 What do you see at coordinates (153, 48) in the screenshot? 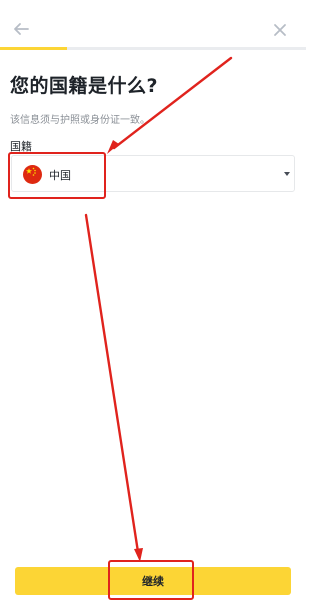
I see `progress-bar` at bounding box center [153, 48].